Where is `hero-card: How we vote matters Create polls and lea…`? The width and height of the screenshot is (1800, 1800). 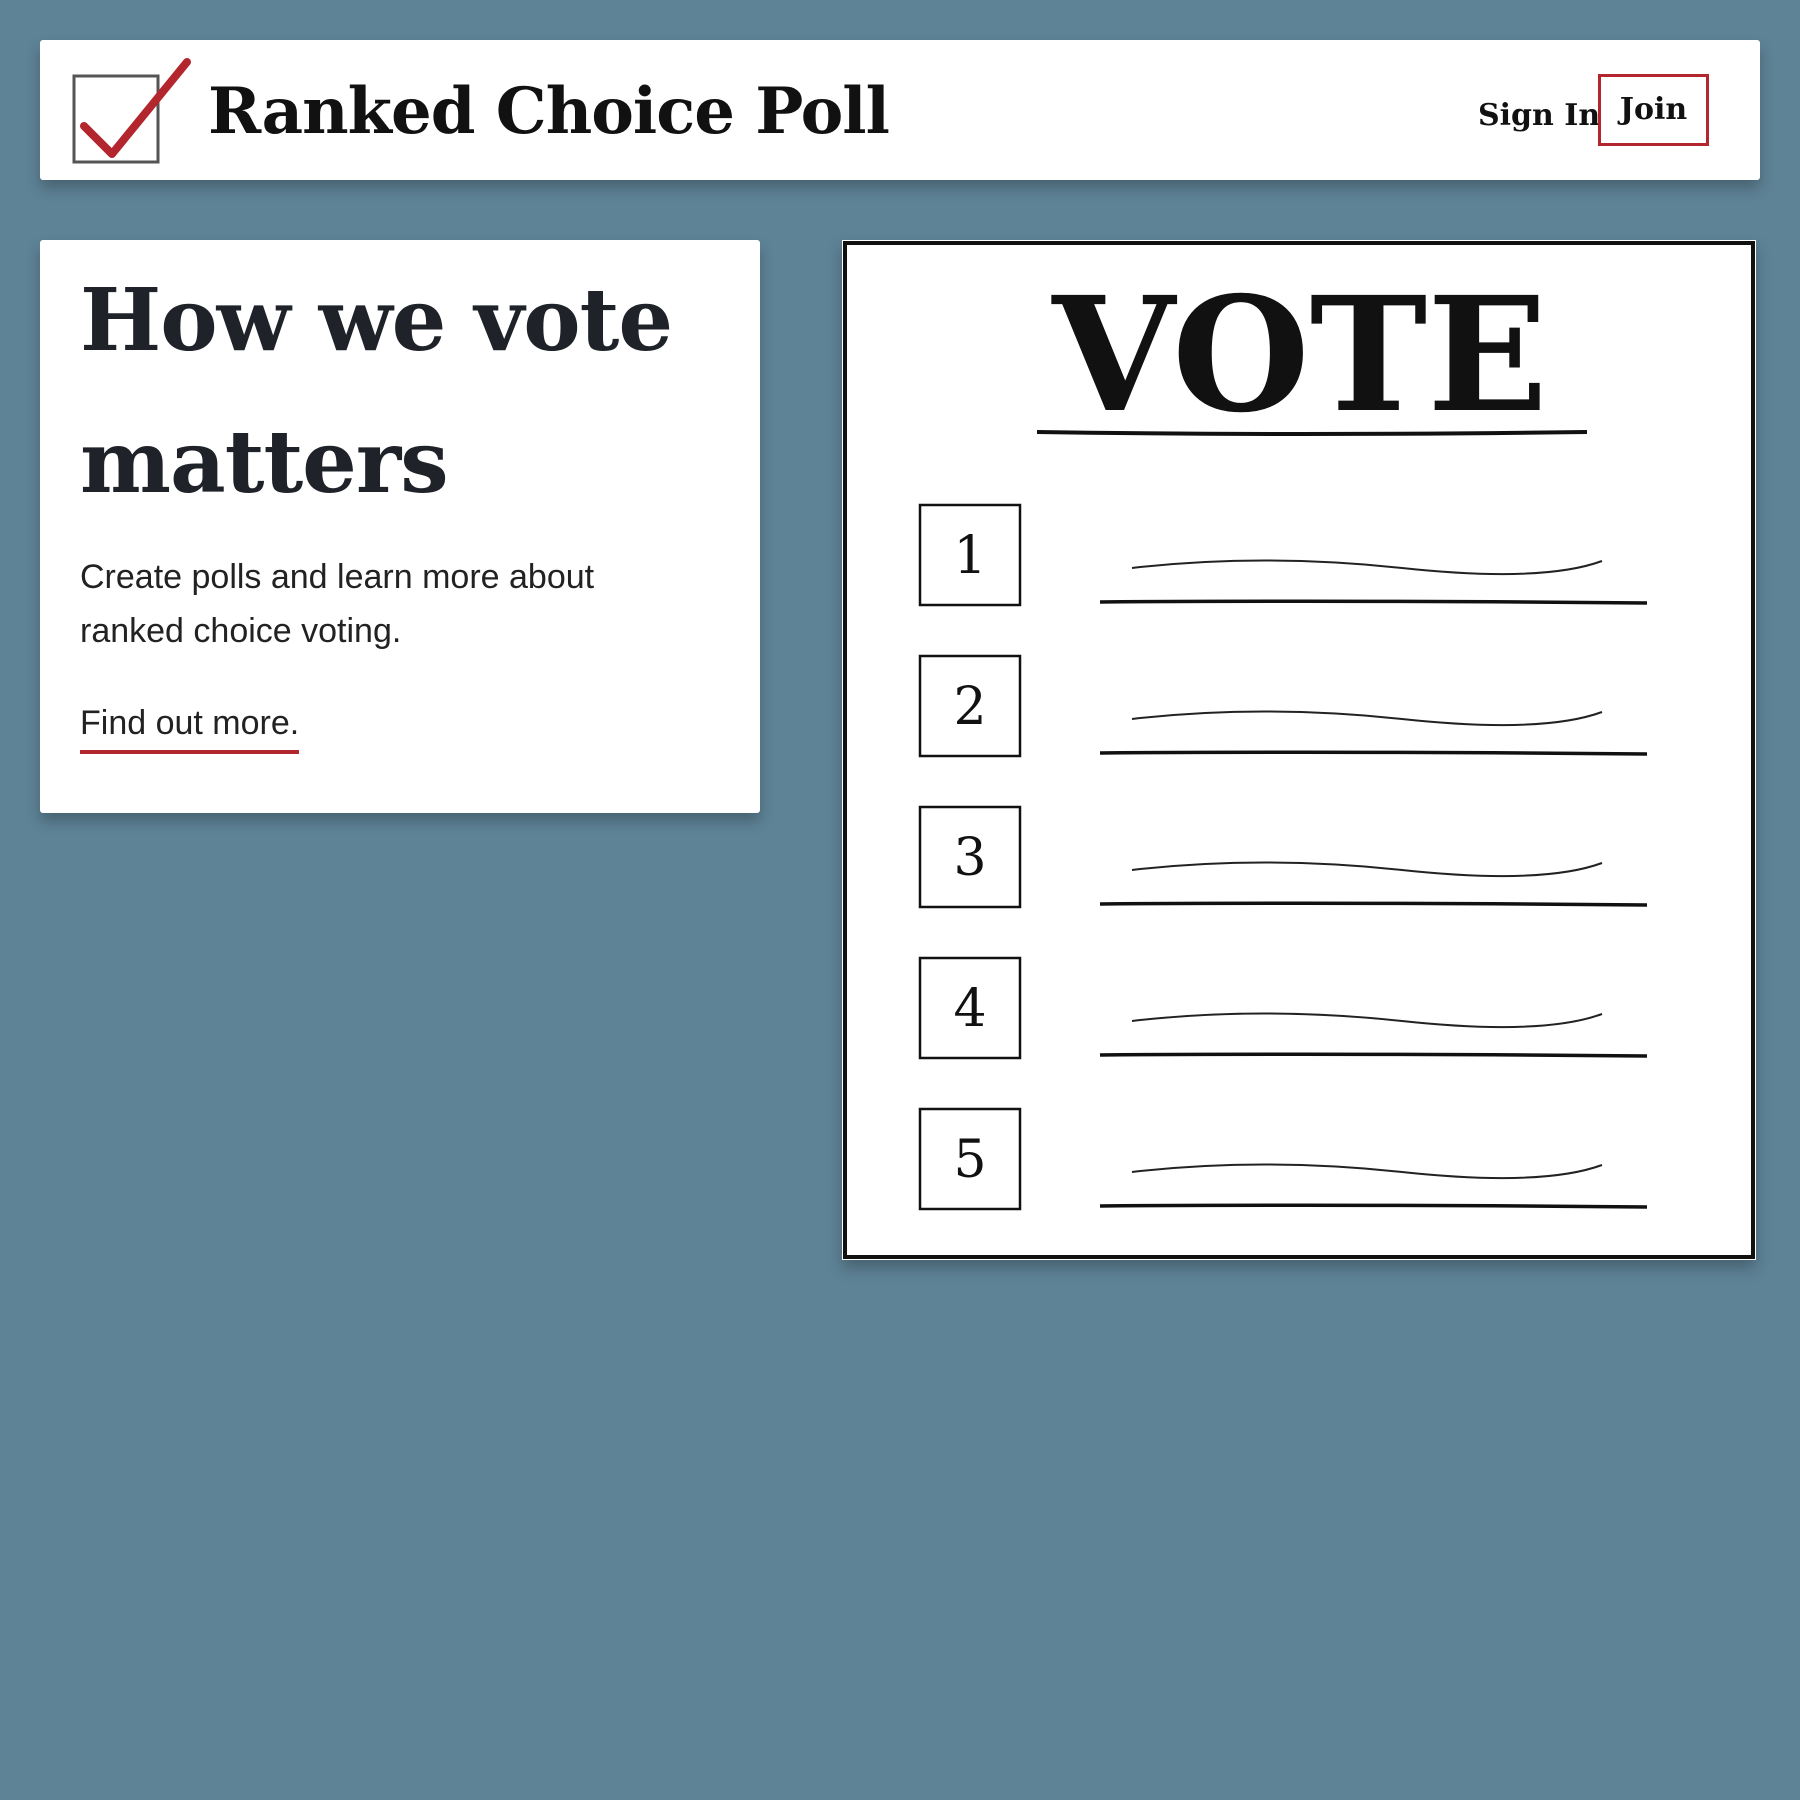
hero-card: How we vote matters Create polls and lea… is located at coordinates (400, 526).